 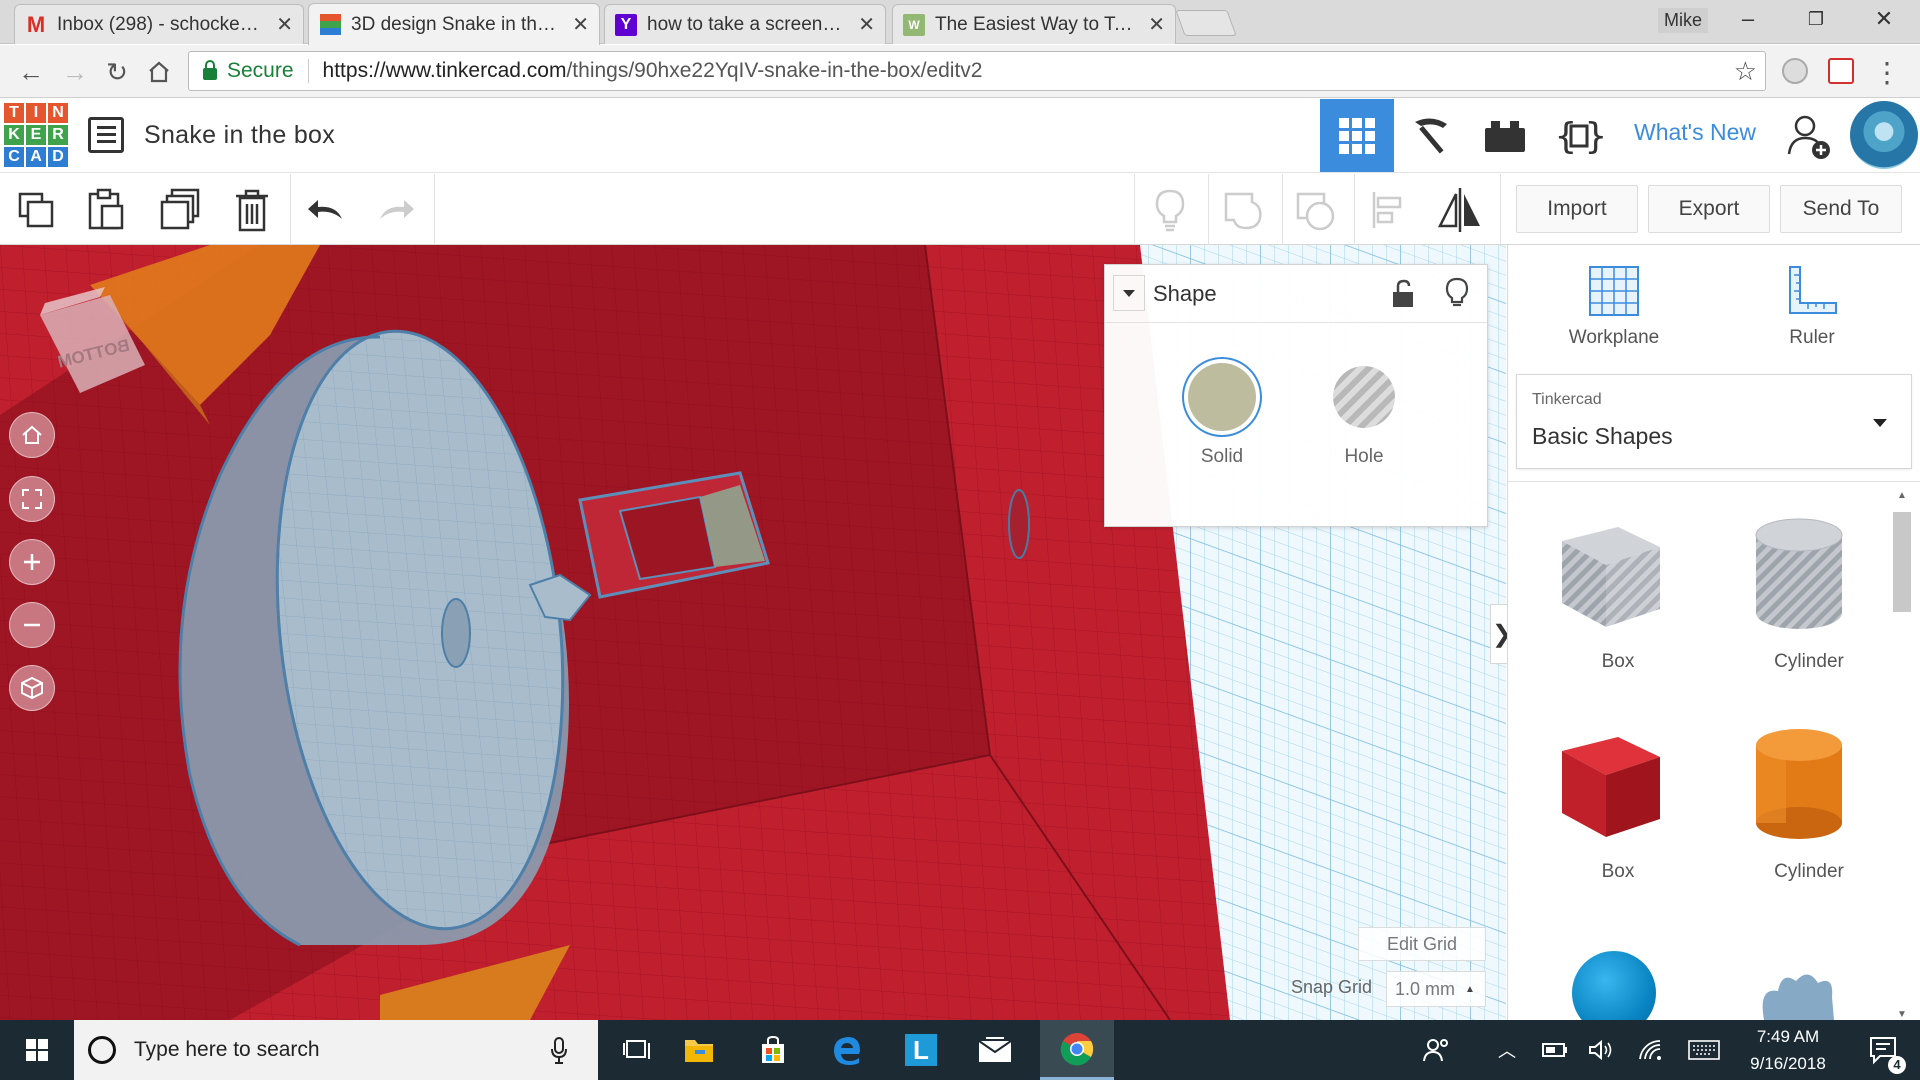 I want to click on minimize-icon: –, so click(x=1748, y=19).